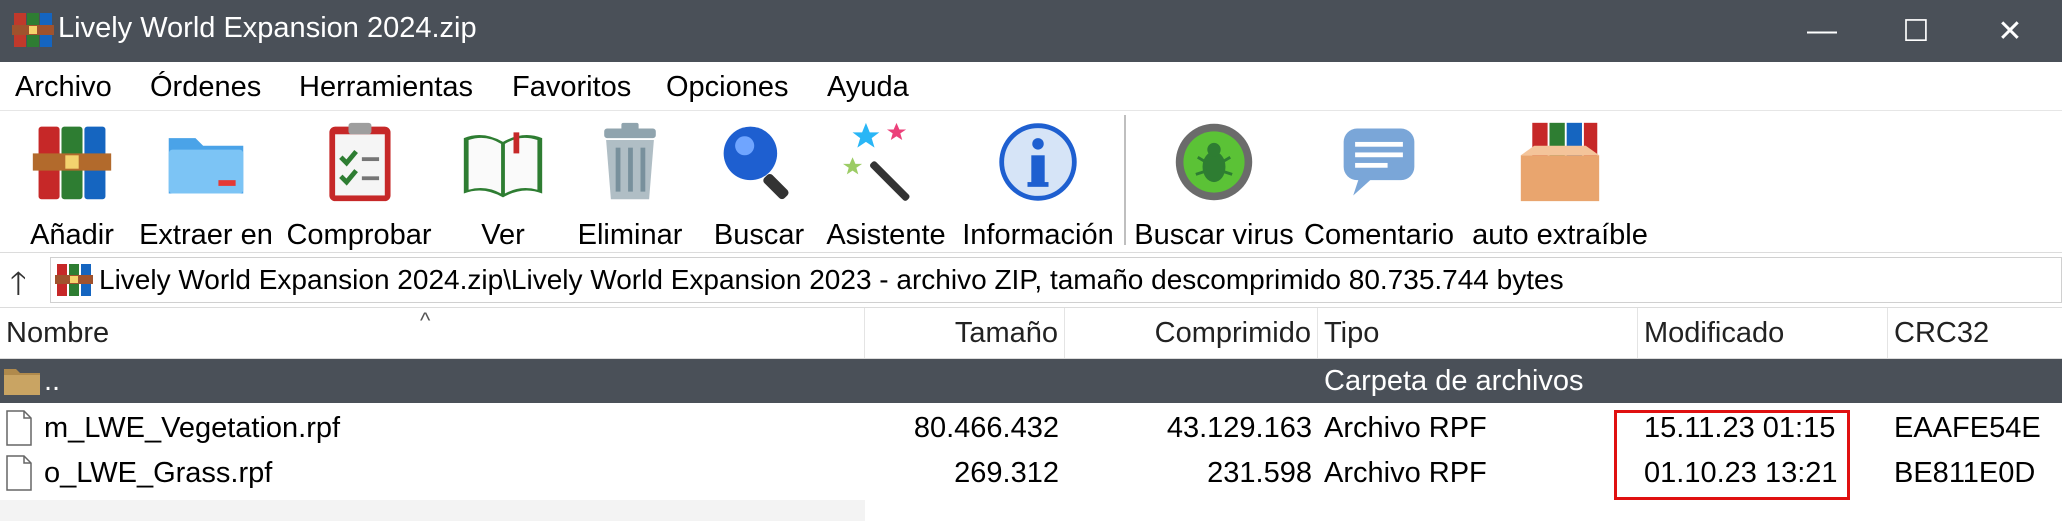  What do you see at coordinates (1965, 473) in the screenshot?
I see `row-crc: BE811E0D` at bounding box center [1965, 473].